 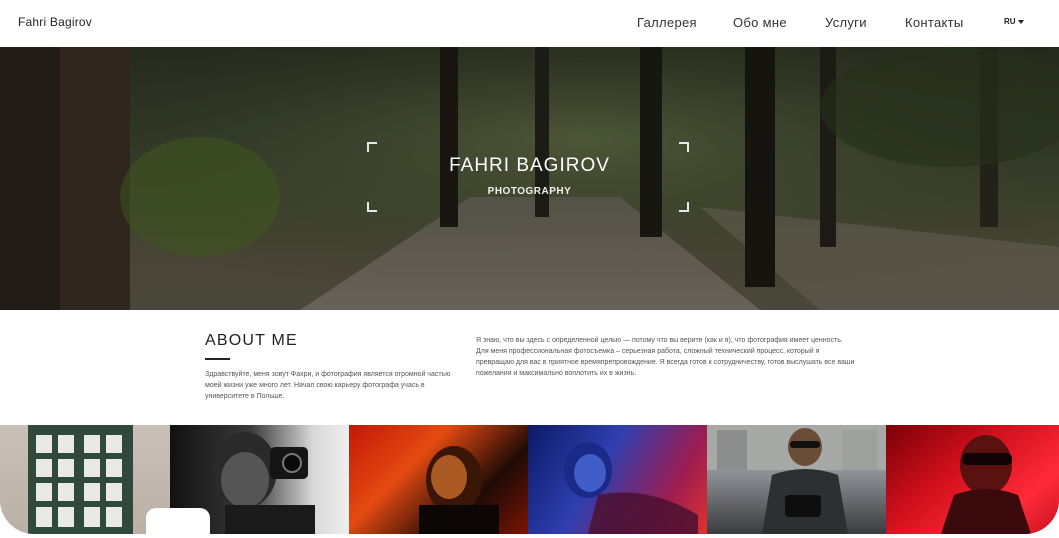 I want to click on language-label: RU, so click(x=1010, y=21).